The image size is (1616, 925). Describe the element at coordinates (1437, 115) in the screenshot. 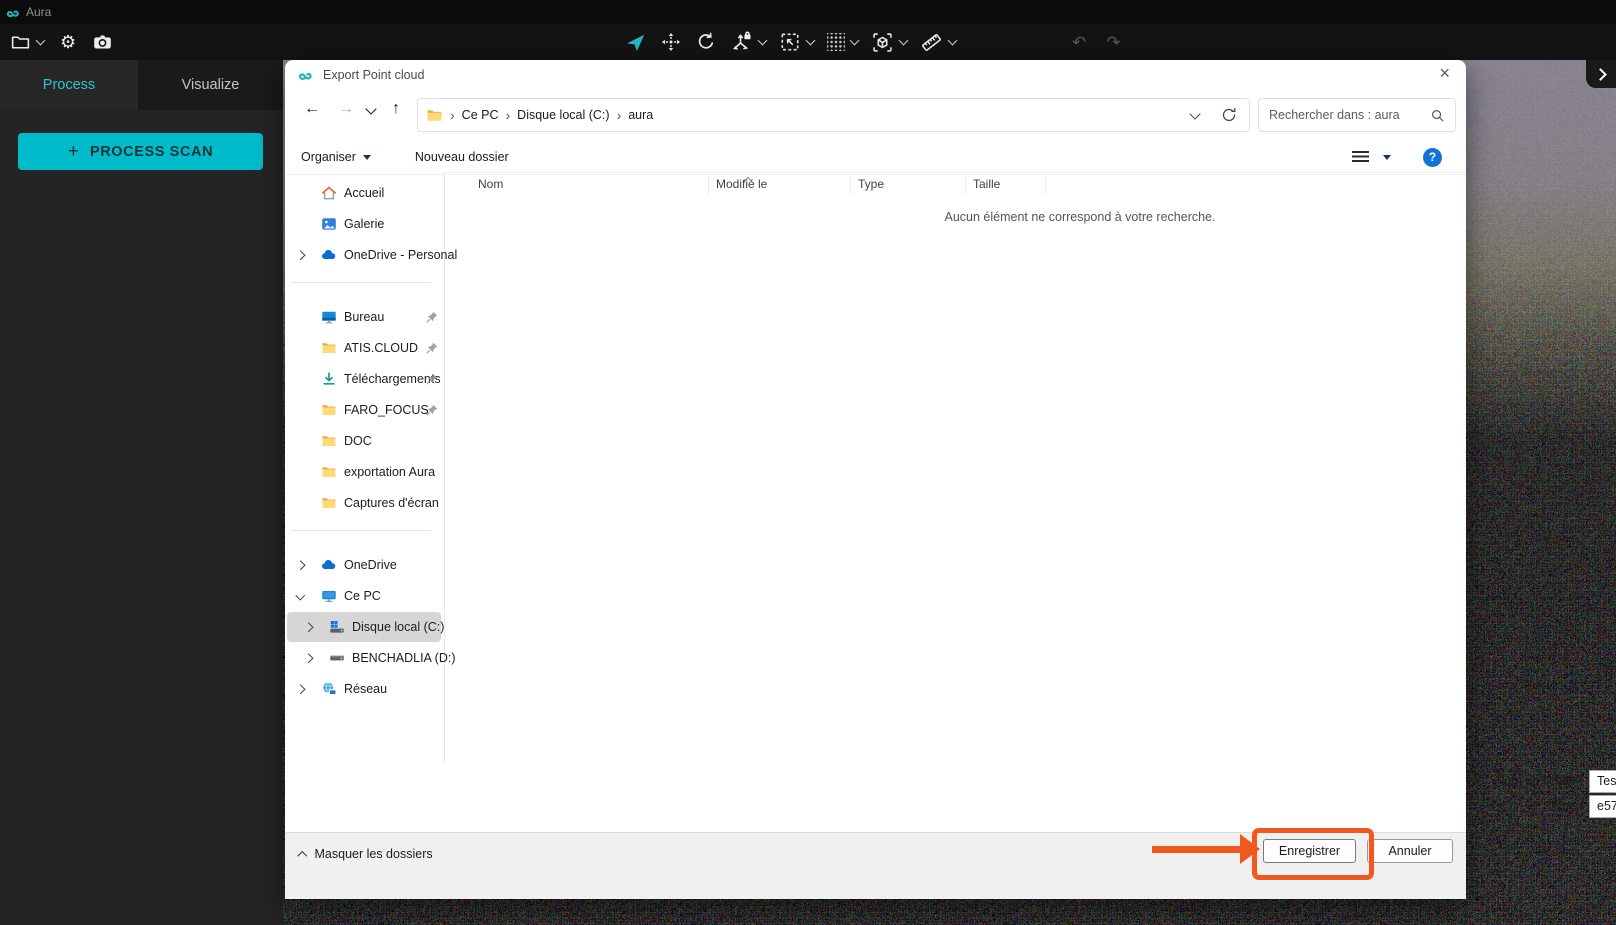

I see `search-icon` at that location.